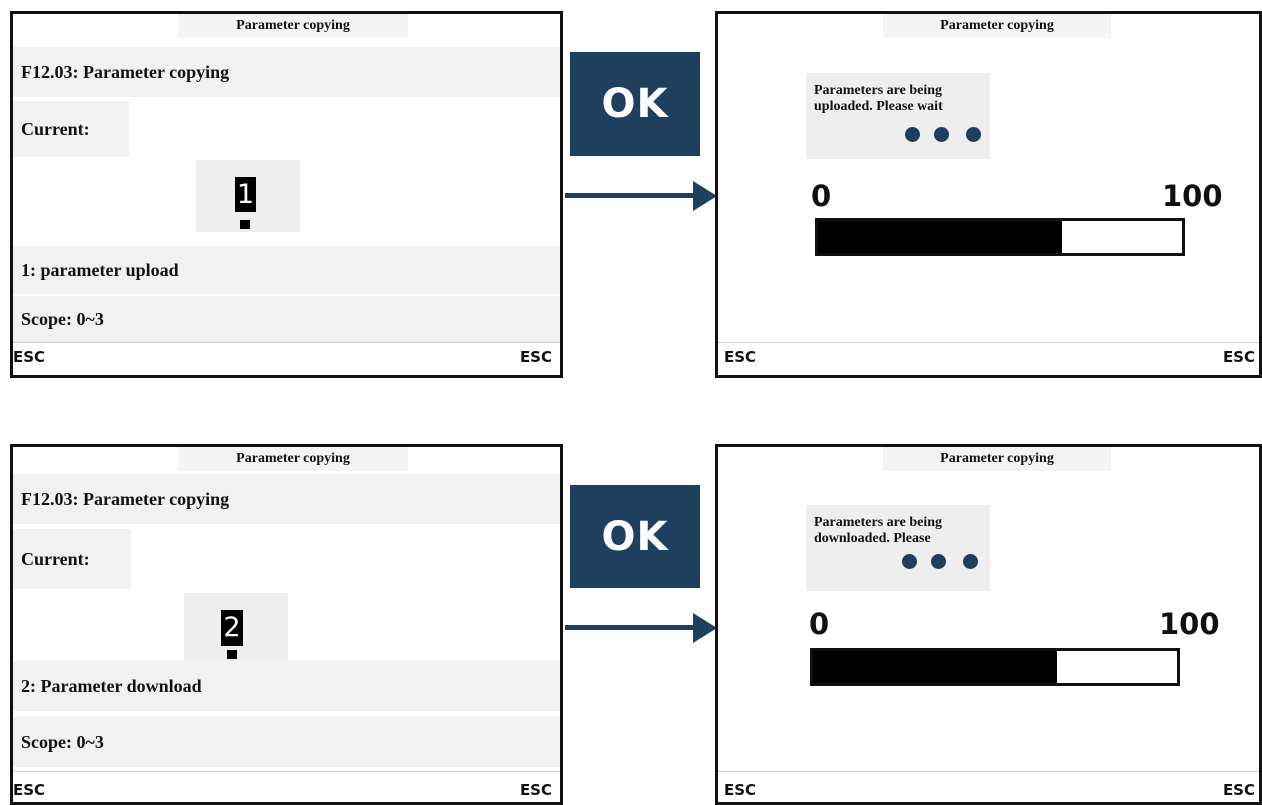 This screenshot has height=805, width=1262. What do you see at coordinates (898, 548) in the screenshot?
I see `download-message-box: Parameters are being downloaded. Please` at bounding box center [898, 548].